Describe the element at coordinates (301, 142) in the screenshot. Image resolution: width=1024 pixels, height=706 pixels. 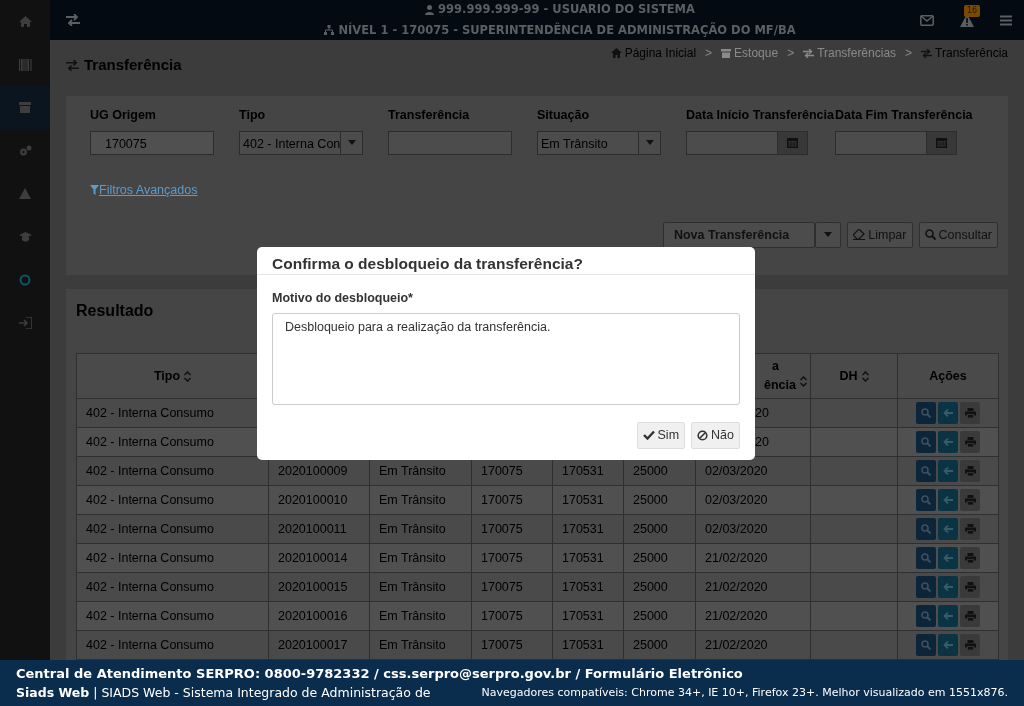
I see `select-field: 402 - Interna Con` at that location.